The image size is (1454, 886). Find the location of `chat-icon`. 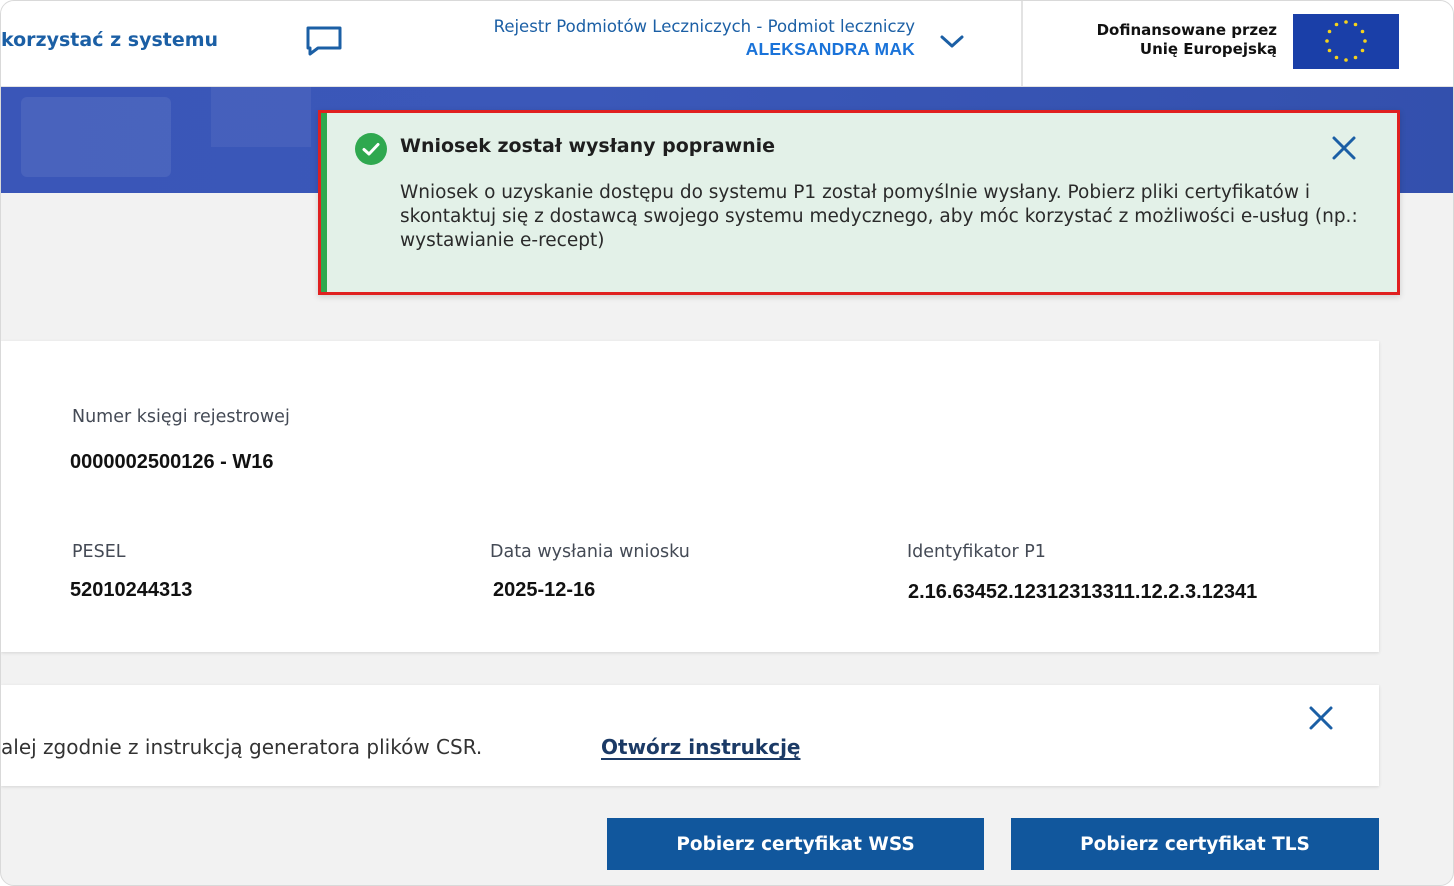

chat-icon is located at coordinates (324, 41).